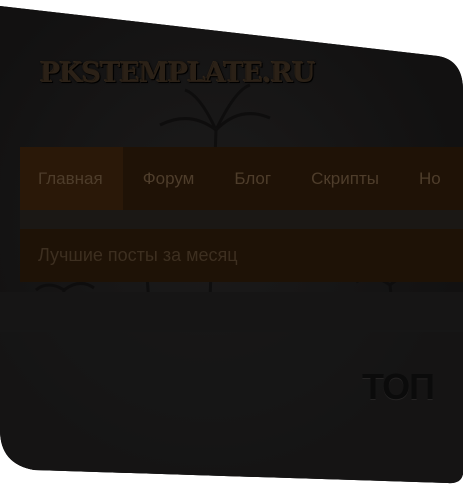  Describe the element at coordinates (169, 178) in the screenshot. I see `nav-item-forum: Форум` at that location.